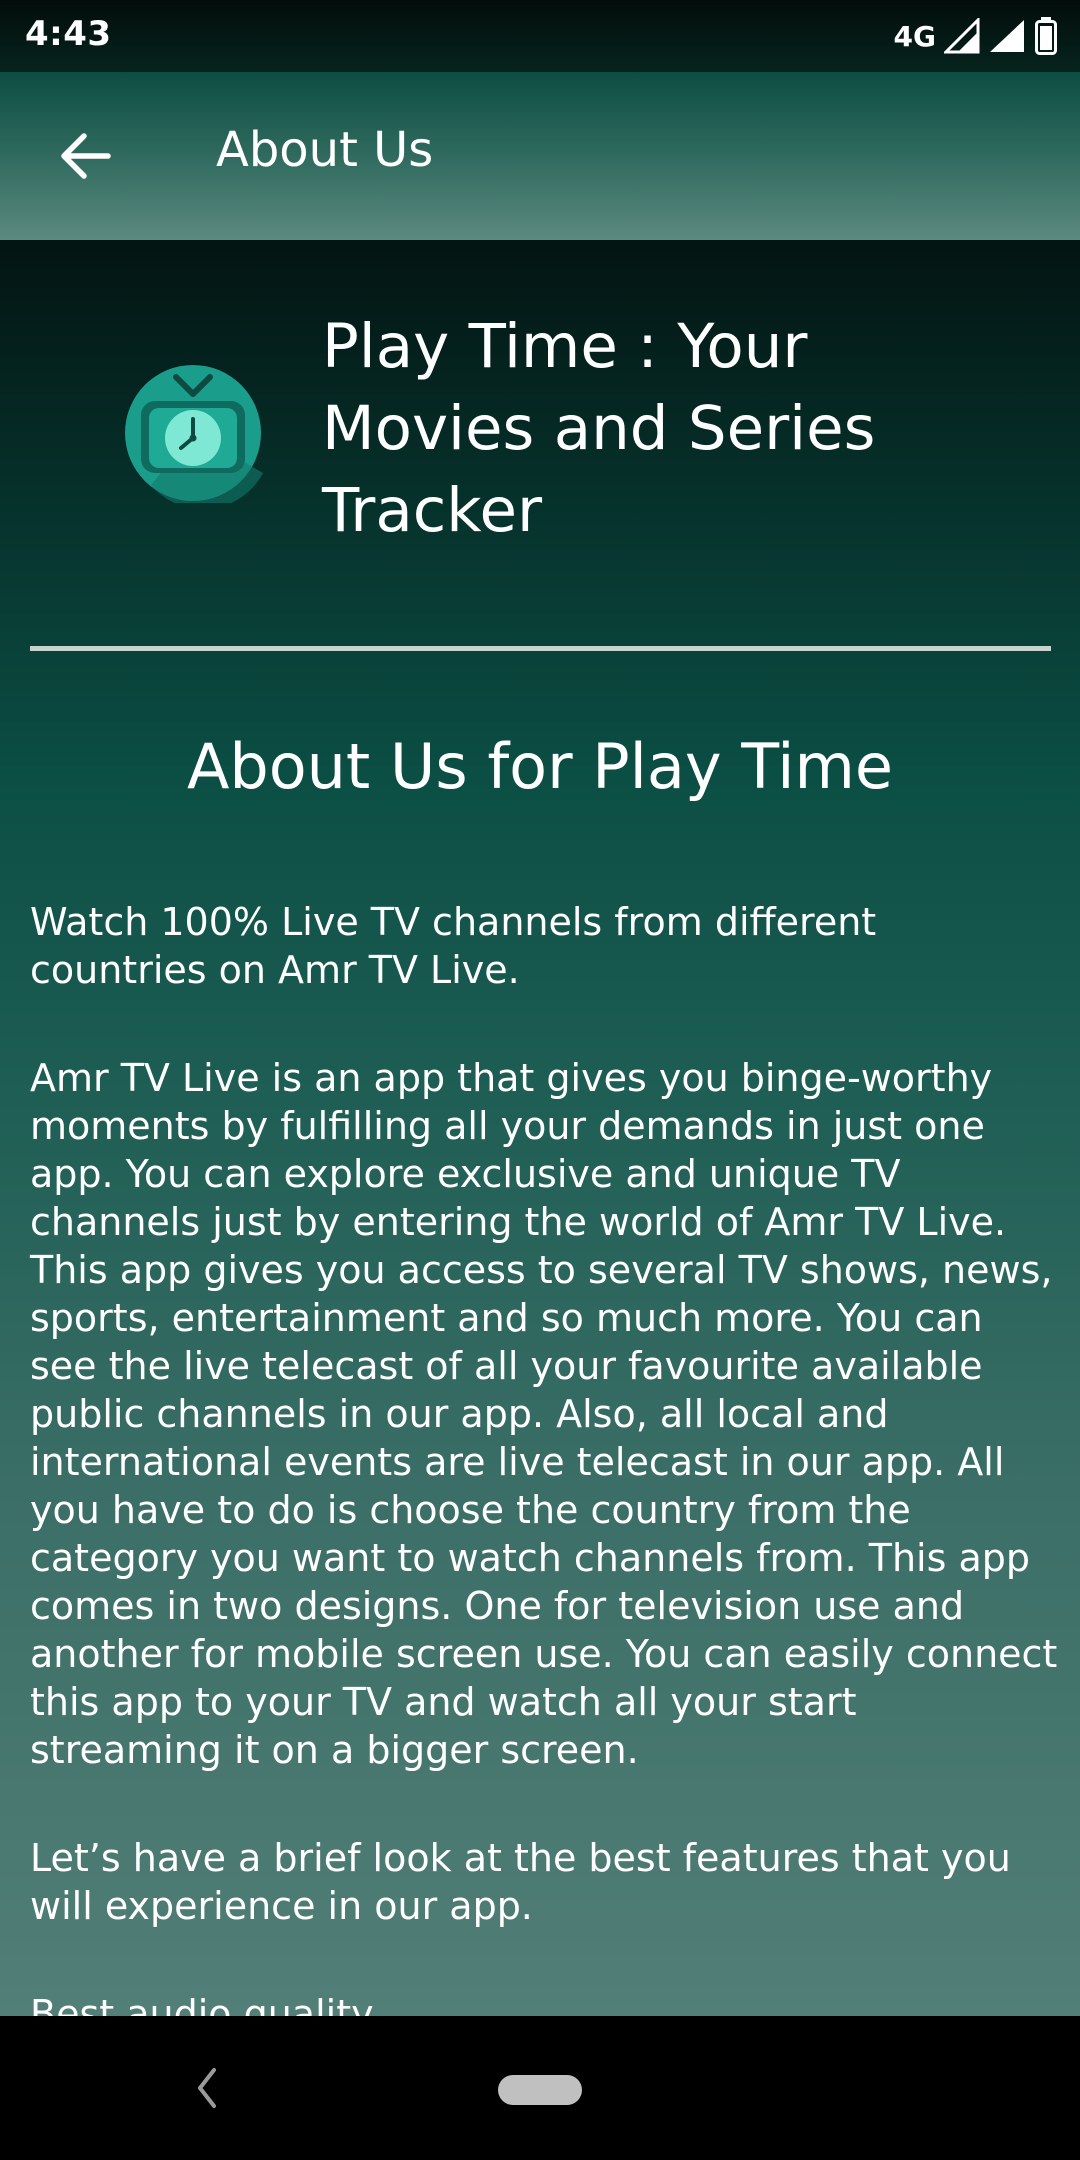 The height and width of the screenshot is (2160, 1080). What do you see at coordinates (540, 2090) in the screenshot?
I see `nav-home-pill` at bounding box center [540, 2090].